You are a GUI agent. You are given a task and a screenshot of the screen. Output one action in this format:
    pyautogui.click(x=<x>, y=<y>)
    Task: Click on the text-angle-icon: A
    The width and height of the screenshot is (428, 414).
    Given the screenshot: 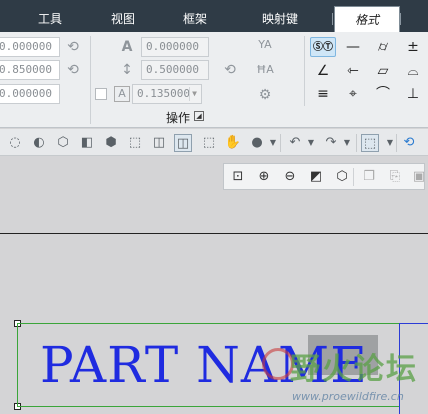 What is the action you would take?
    pyautogui.click(x=127, y=47)
    